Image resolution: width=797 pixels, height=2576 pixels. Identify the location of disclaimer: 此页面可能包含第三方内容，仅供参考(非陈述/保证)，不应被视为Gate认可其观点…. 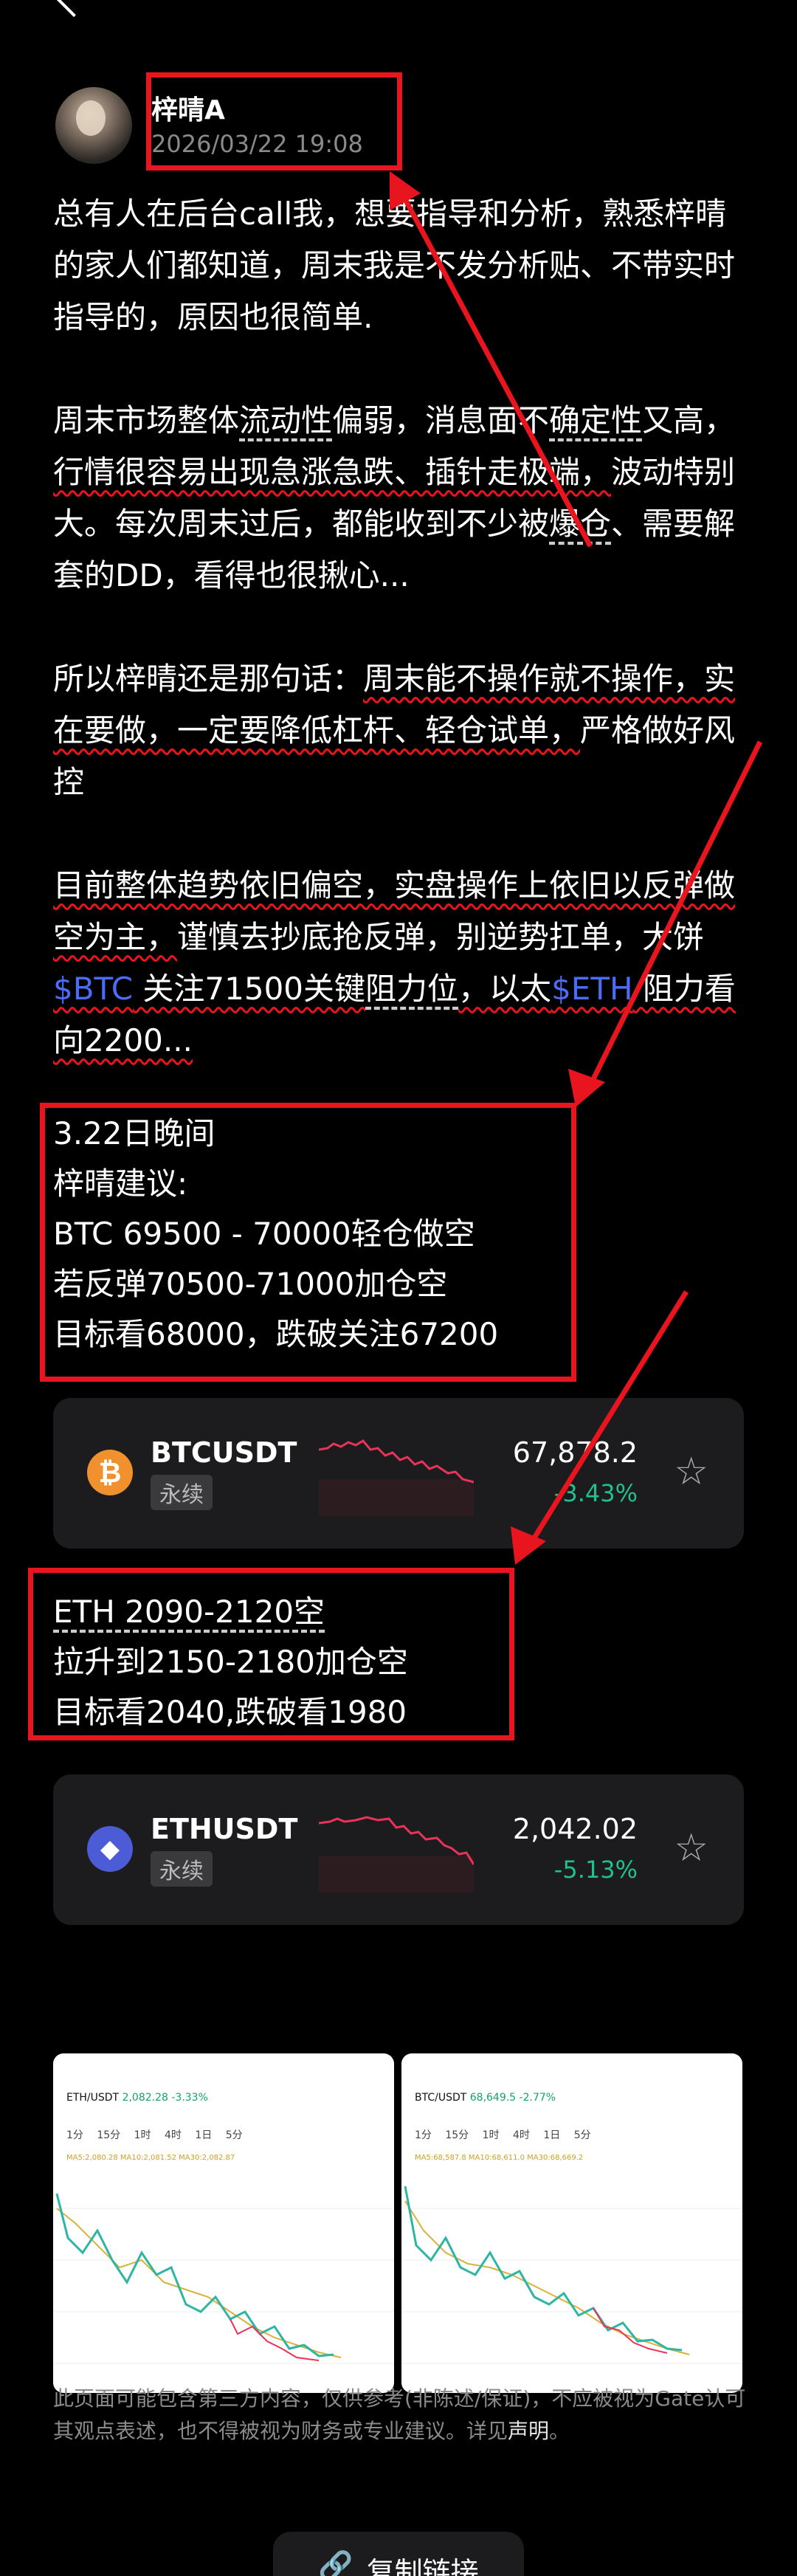
(399, 2414).